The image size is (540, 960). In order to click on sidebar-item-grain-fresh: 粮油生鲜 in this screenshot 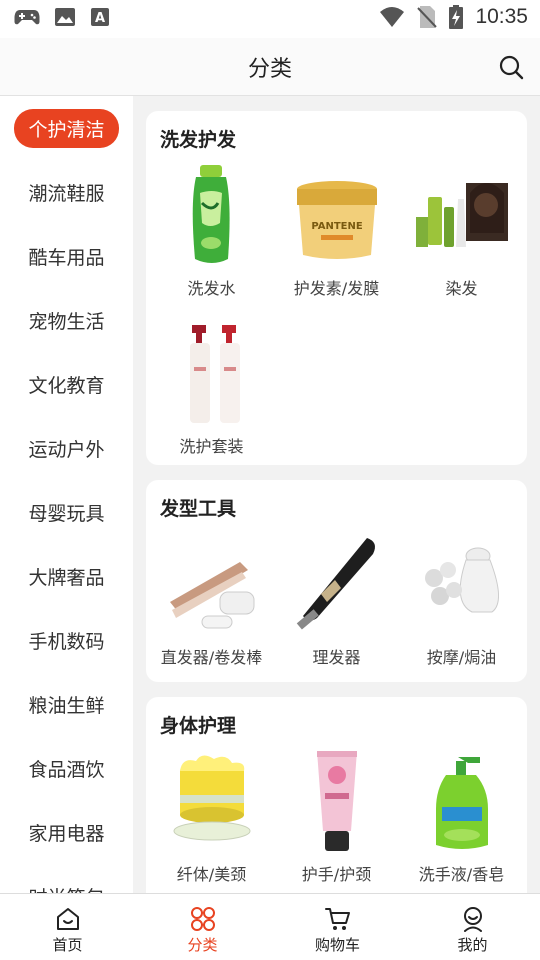, I will do `click(66, 704)`.